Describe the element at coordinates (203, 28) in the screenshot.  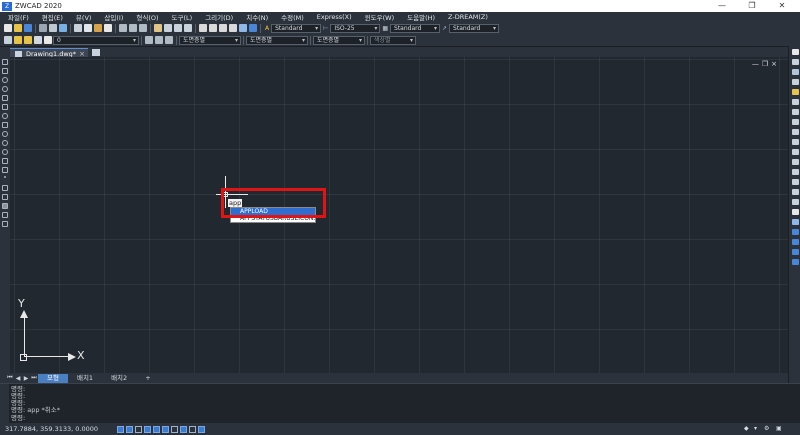
I see `properties-icon` at that location.